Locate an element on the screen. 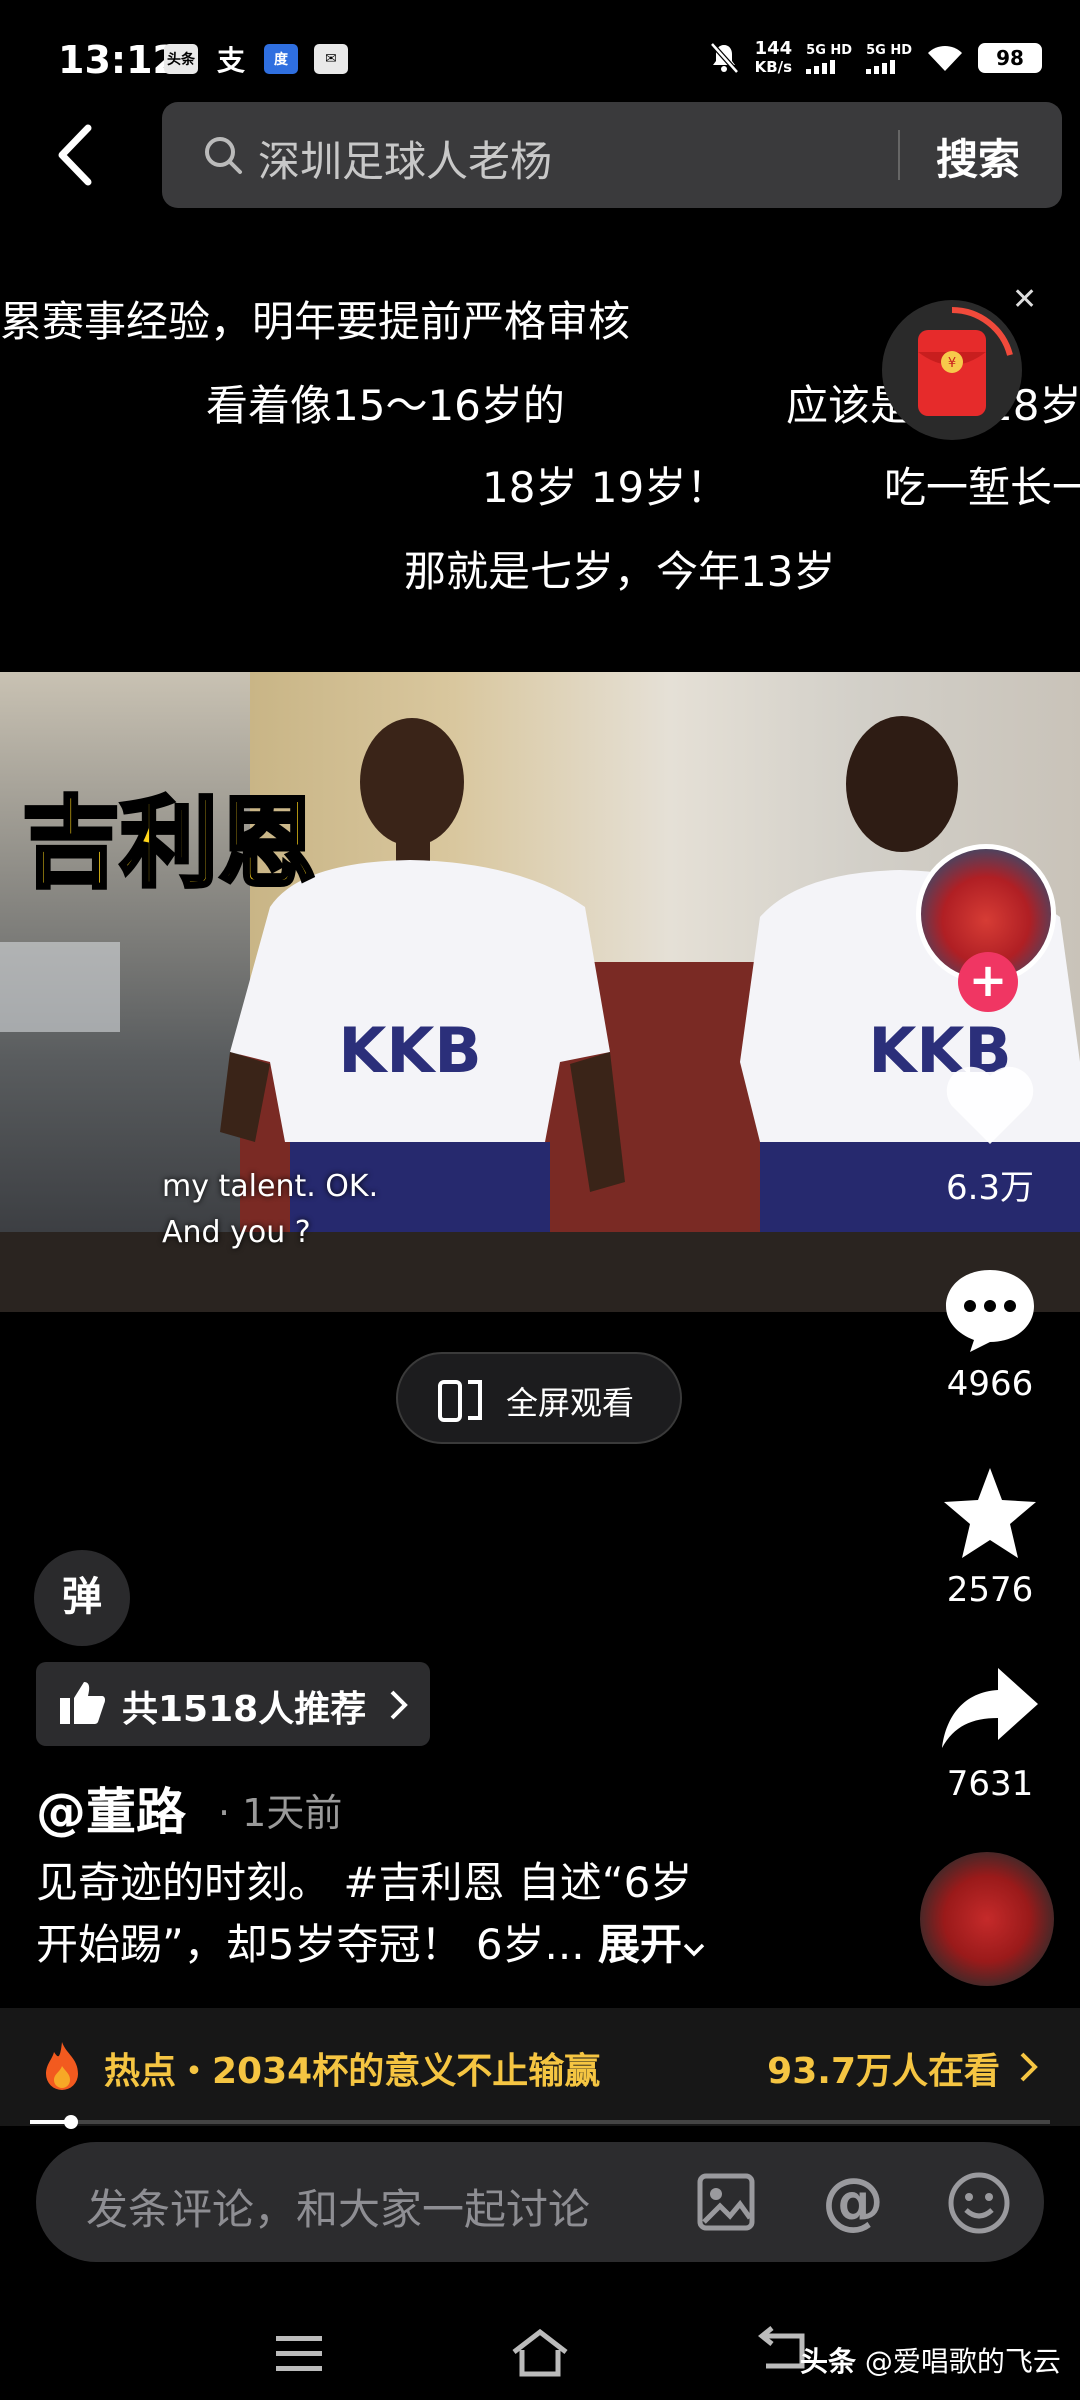  close-icon: ✕ is located at coordinates (1024, 299).